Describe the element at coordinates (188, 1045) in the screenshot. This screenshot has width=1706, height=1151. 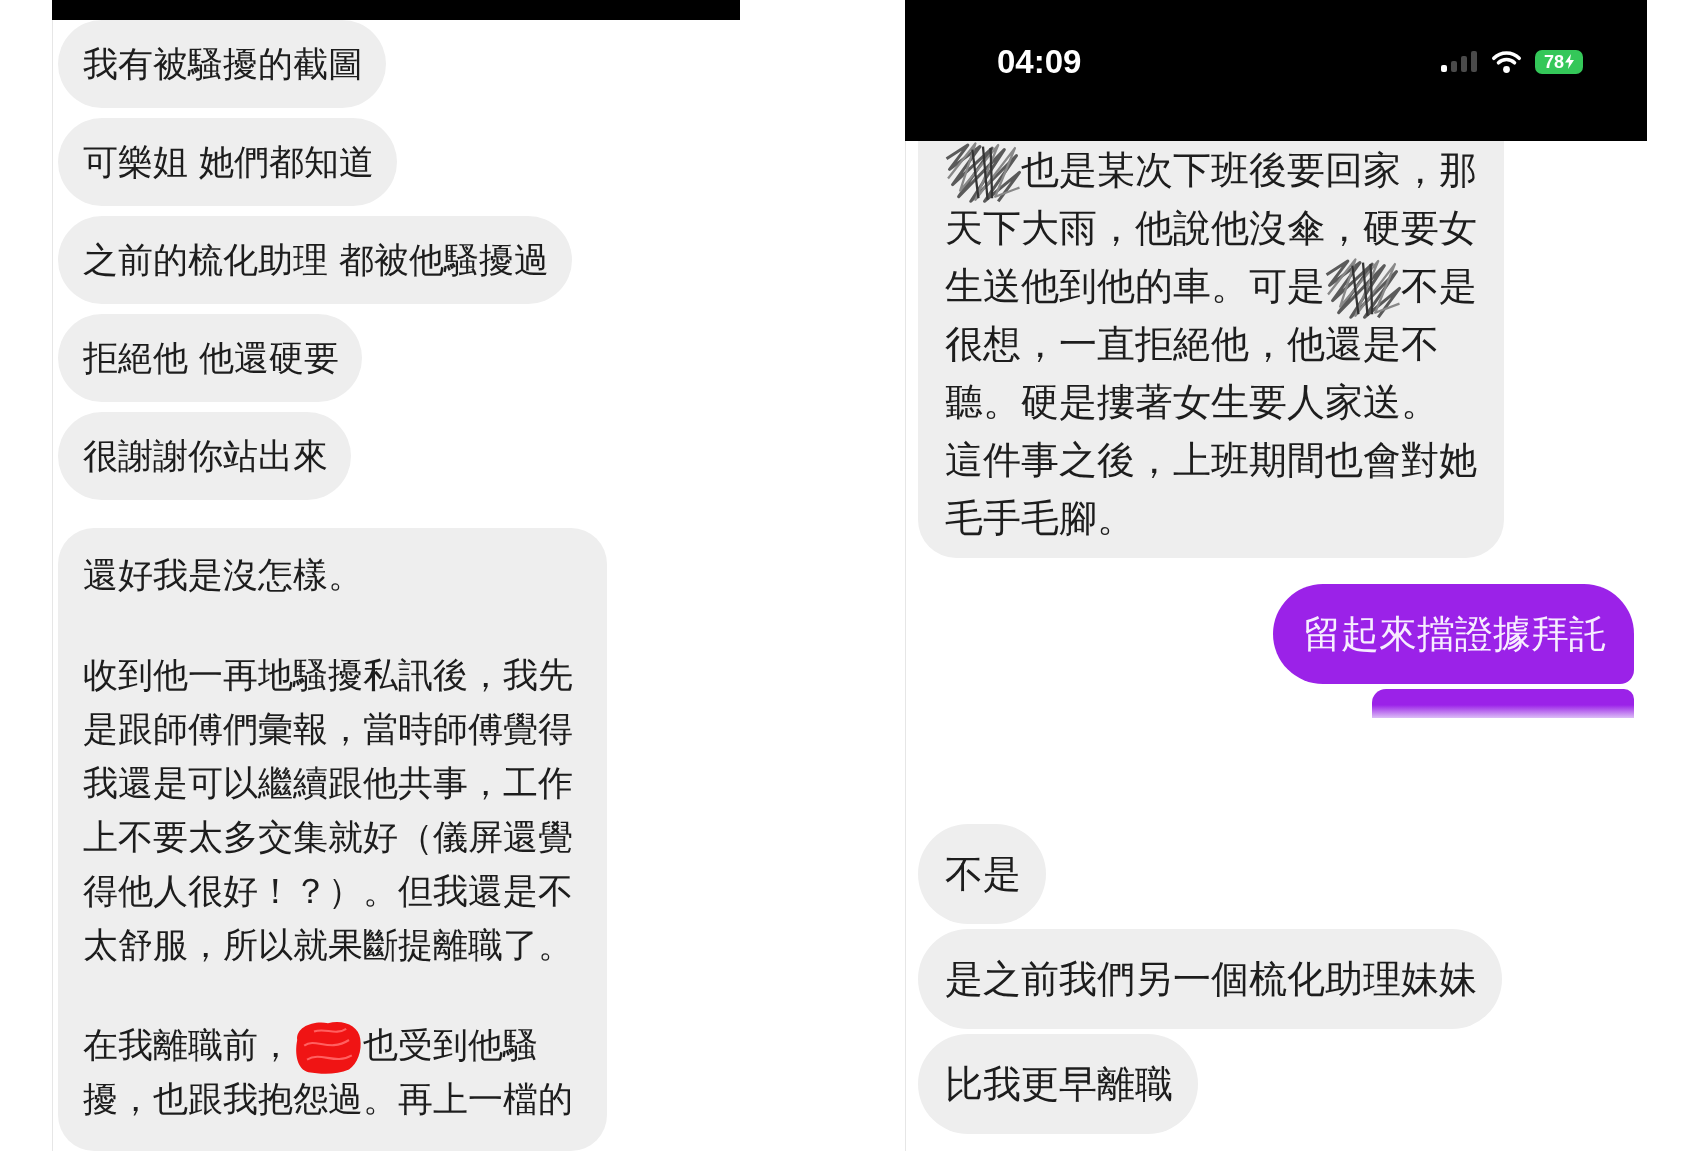
I see `message-text: 在我離職前，` at that location.